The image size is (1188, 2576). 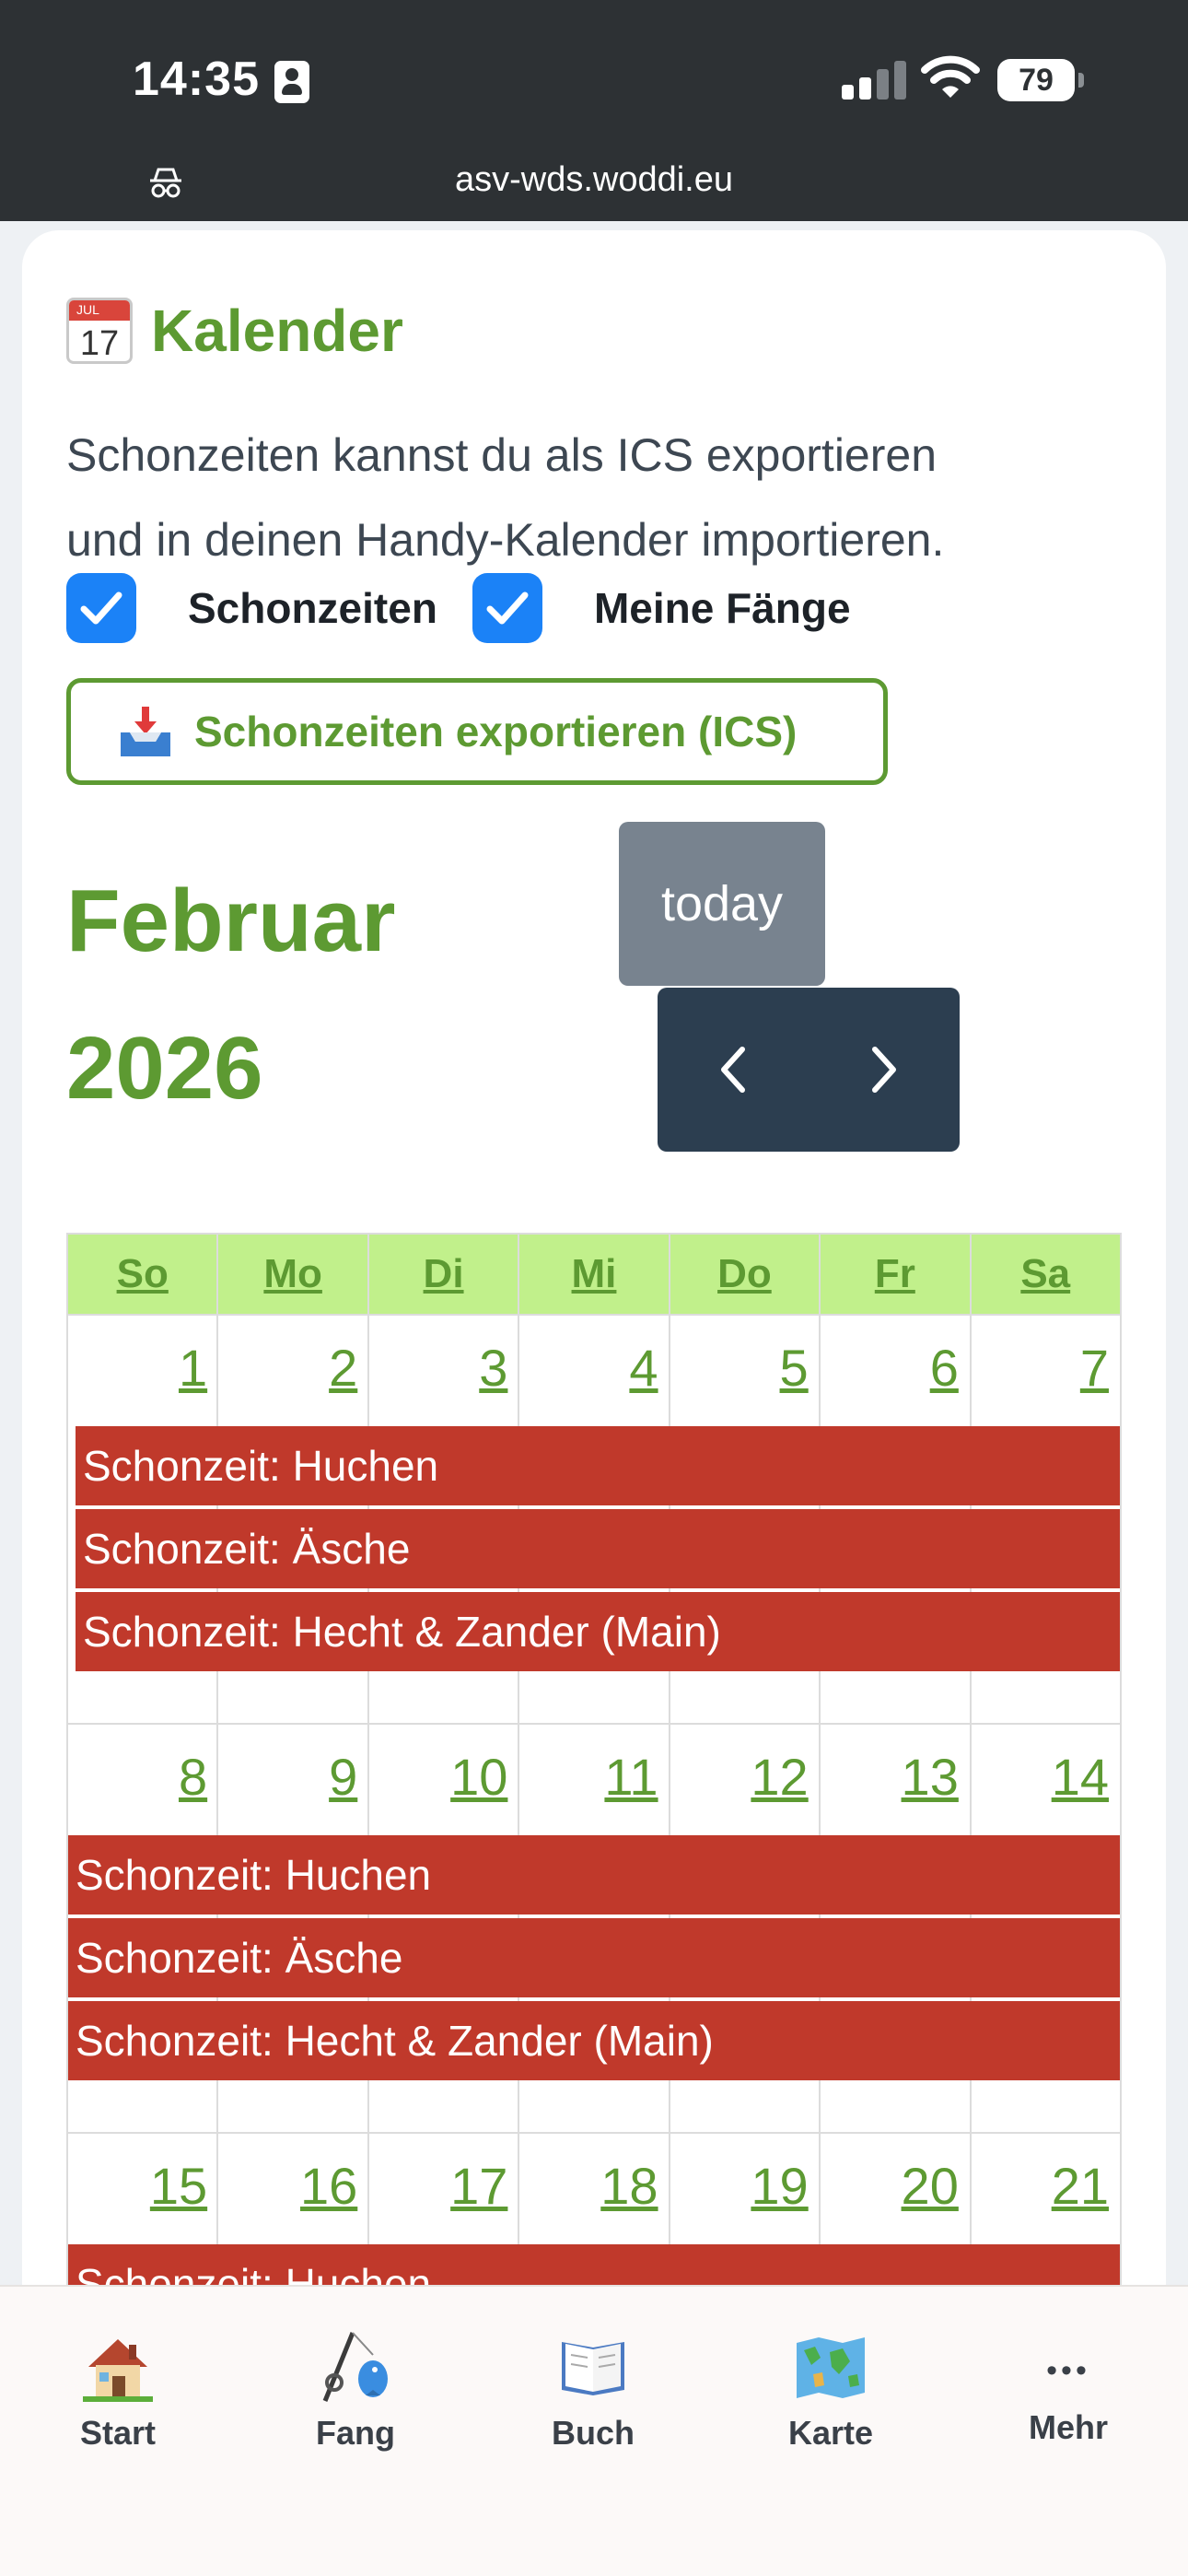 I want to click on tab-book: Buch, so click(x=593, y=2389).